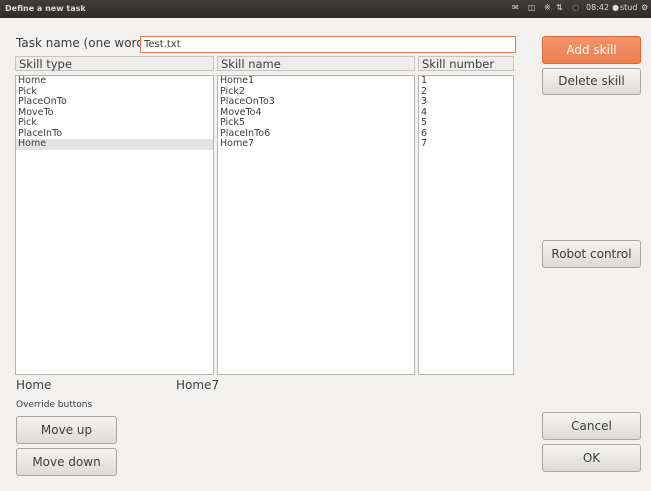  Describe the element at coordinates (591, 458) in the screenshot. I see `ok-button: OK` at that location.